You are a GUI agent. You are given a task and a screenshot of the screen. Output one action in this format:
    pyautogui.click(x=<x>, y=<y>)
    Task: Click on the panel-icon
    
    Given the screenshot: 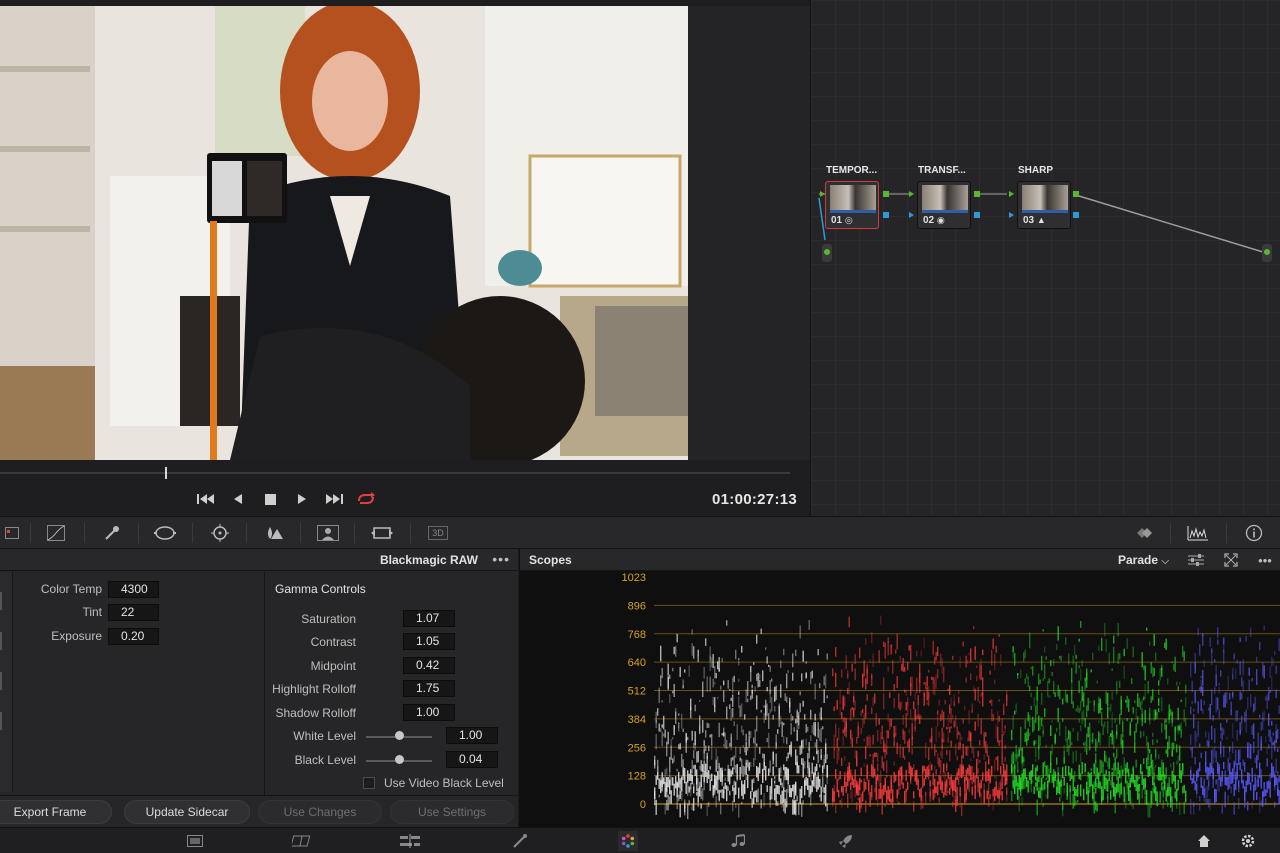 What is the action you would take?
    pyautogui.click(x=12, y=533)
    